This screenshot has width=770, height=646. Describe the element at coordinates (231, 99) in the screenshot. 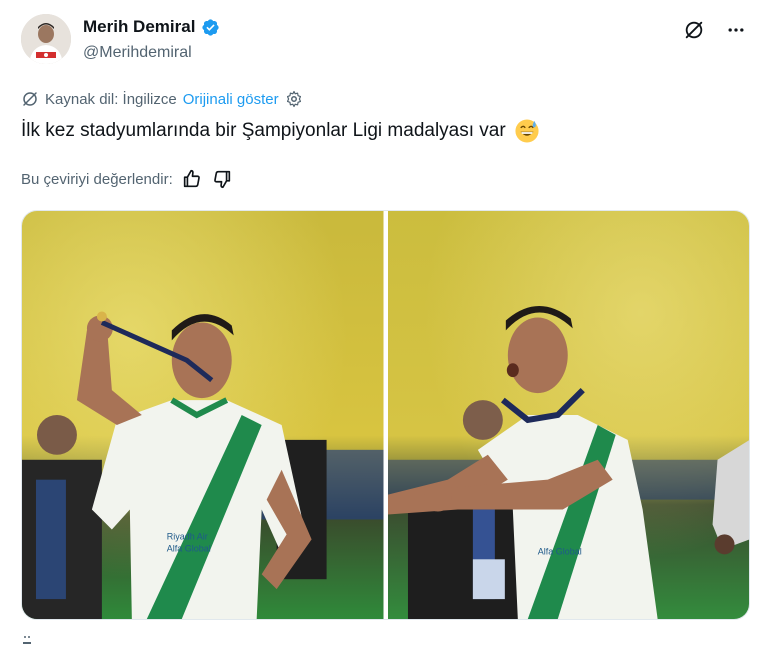

I see `show-original-link: Orijinali göster` at that location.